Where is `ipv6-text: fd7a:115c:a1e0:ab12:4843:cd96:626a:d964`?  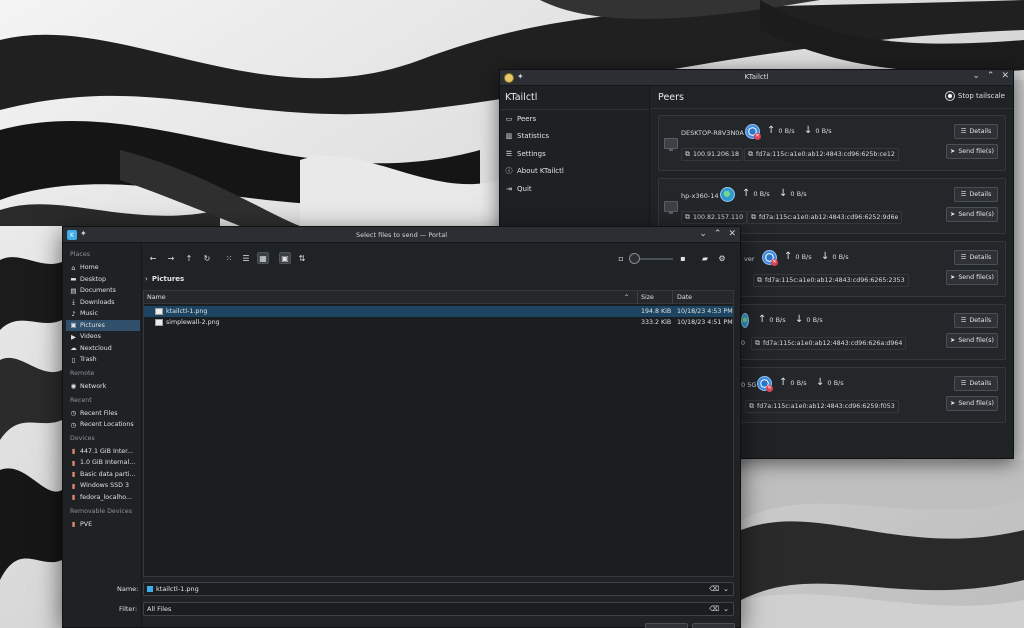
ipv6-text: fd7a:115c:a1e0:ab12:4843:cd96:626a:d964 is located at coordinates (833, 343).